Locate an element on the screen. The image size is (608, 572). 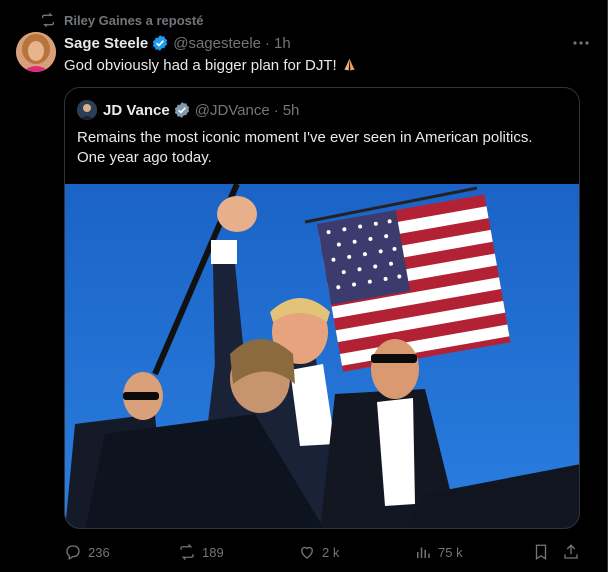
more-options-icon is located at coordinates (581, 43).